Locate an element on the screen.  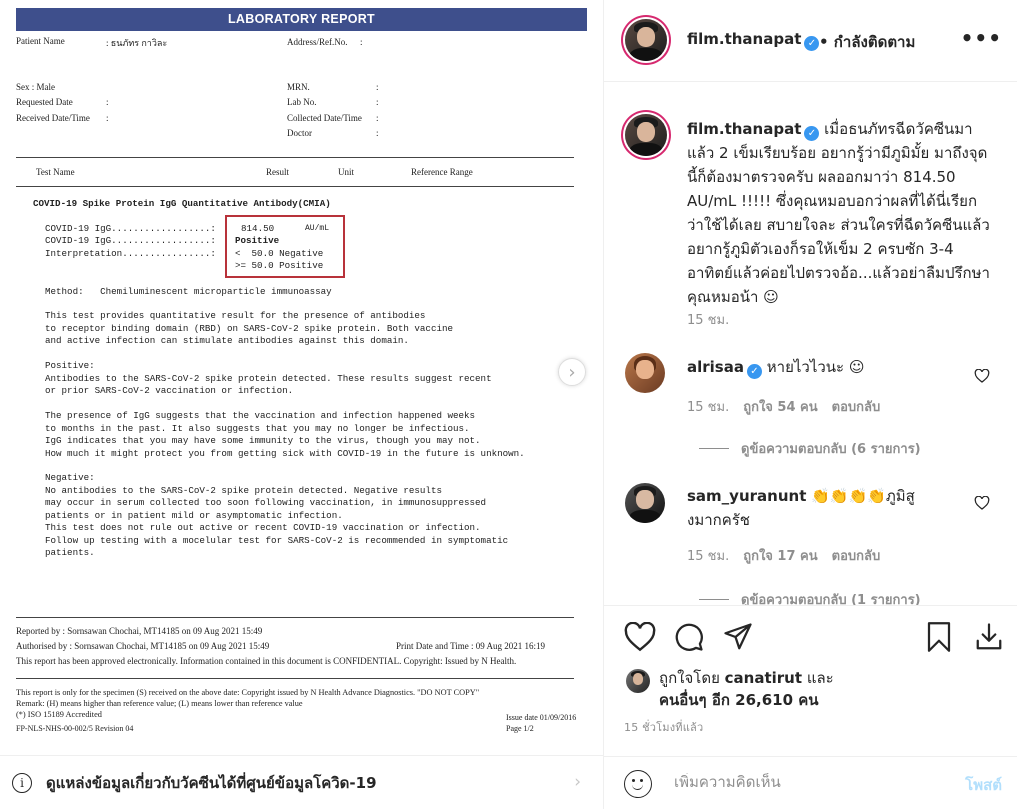
col-result: Result is located at coordinates (278, 172).